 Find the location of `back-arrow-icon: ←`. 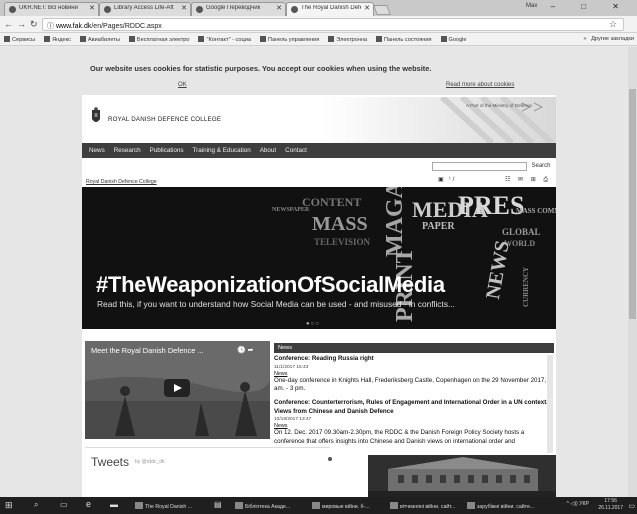

back-arrow-icon: ← is located at coordinates (8, 24).